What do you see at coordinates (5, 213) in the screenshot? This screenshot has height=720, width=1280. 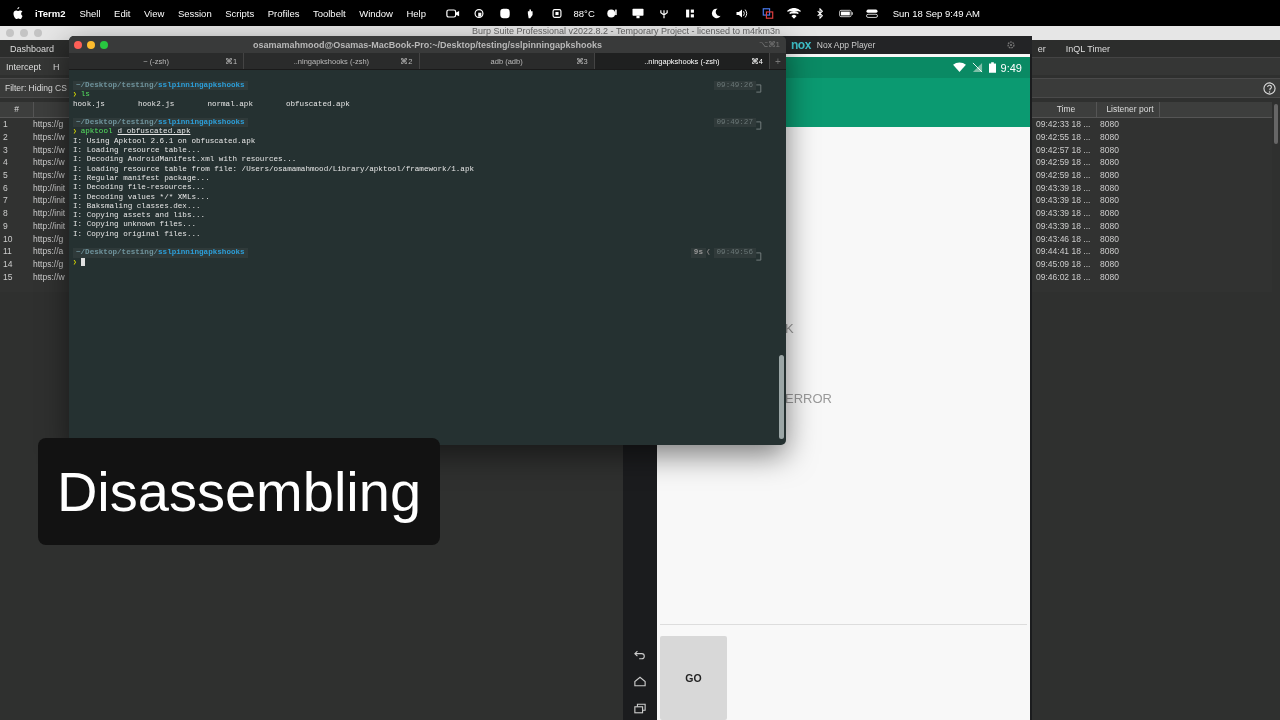 I see `table-cell-text: 8` at bounding box center [5, 213].